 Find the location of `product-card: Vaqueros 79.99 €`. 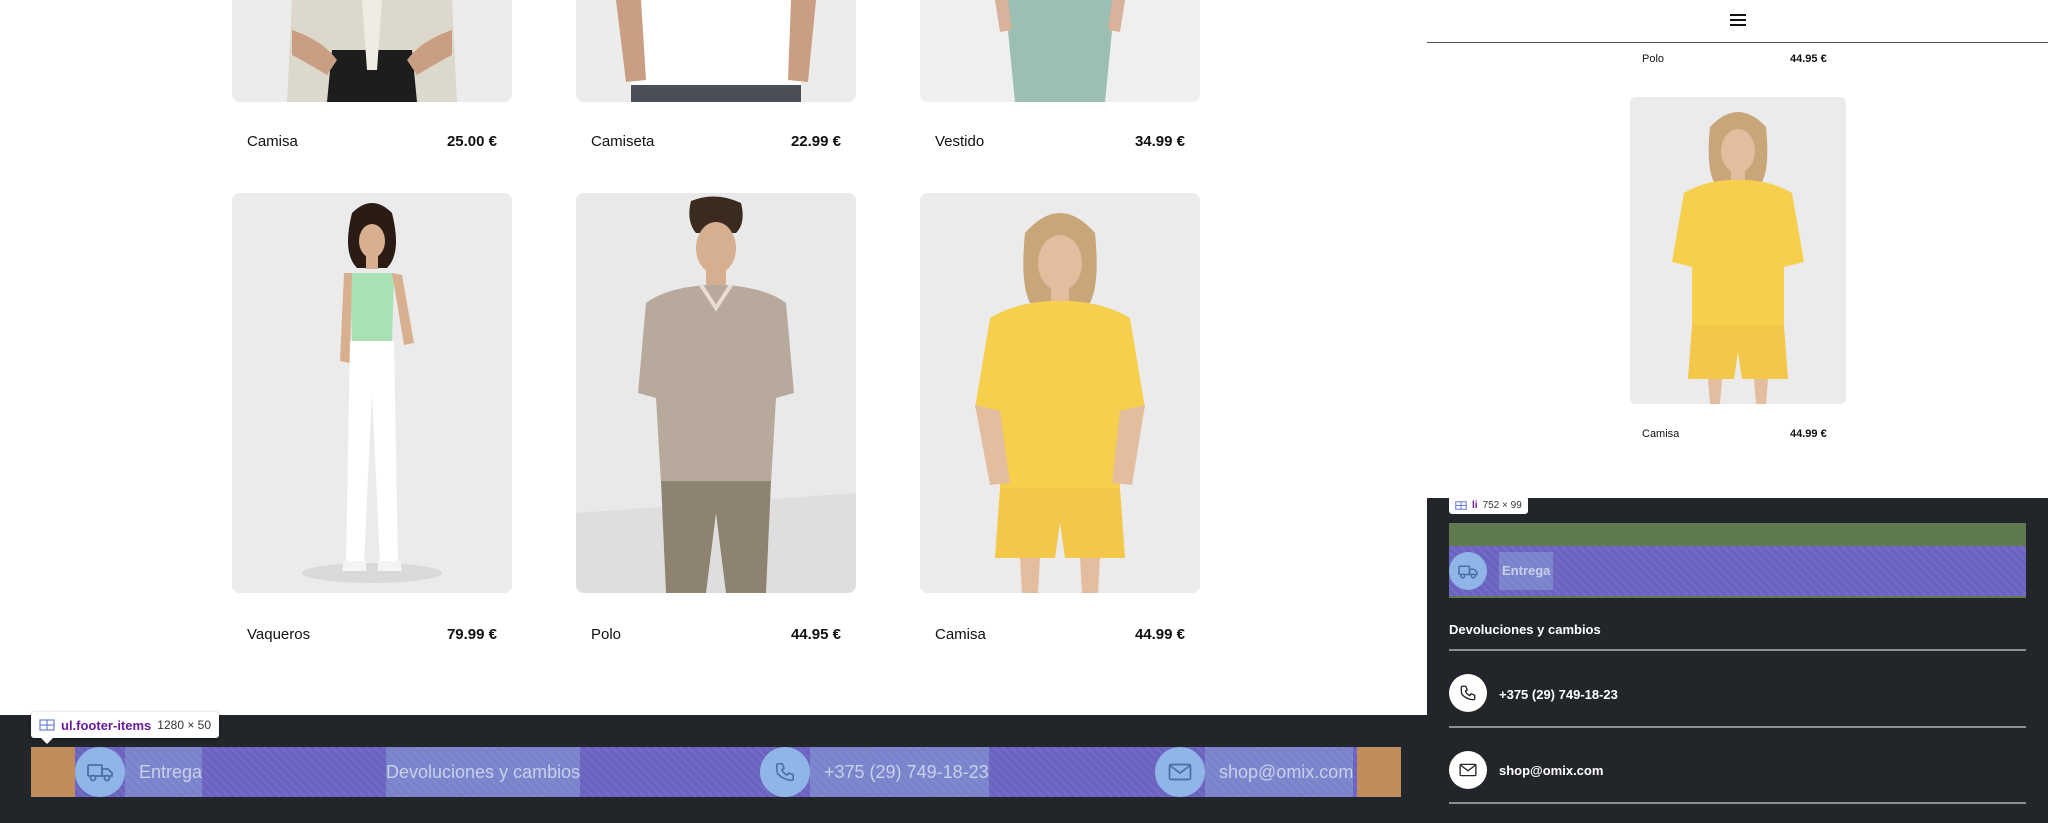

product-card: Vaqueros 79.99 € is located at coordinates (372, 419).